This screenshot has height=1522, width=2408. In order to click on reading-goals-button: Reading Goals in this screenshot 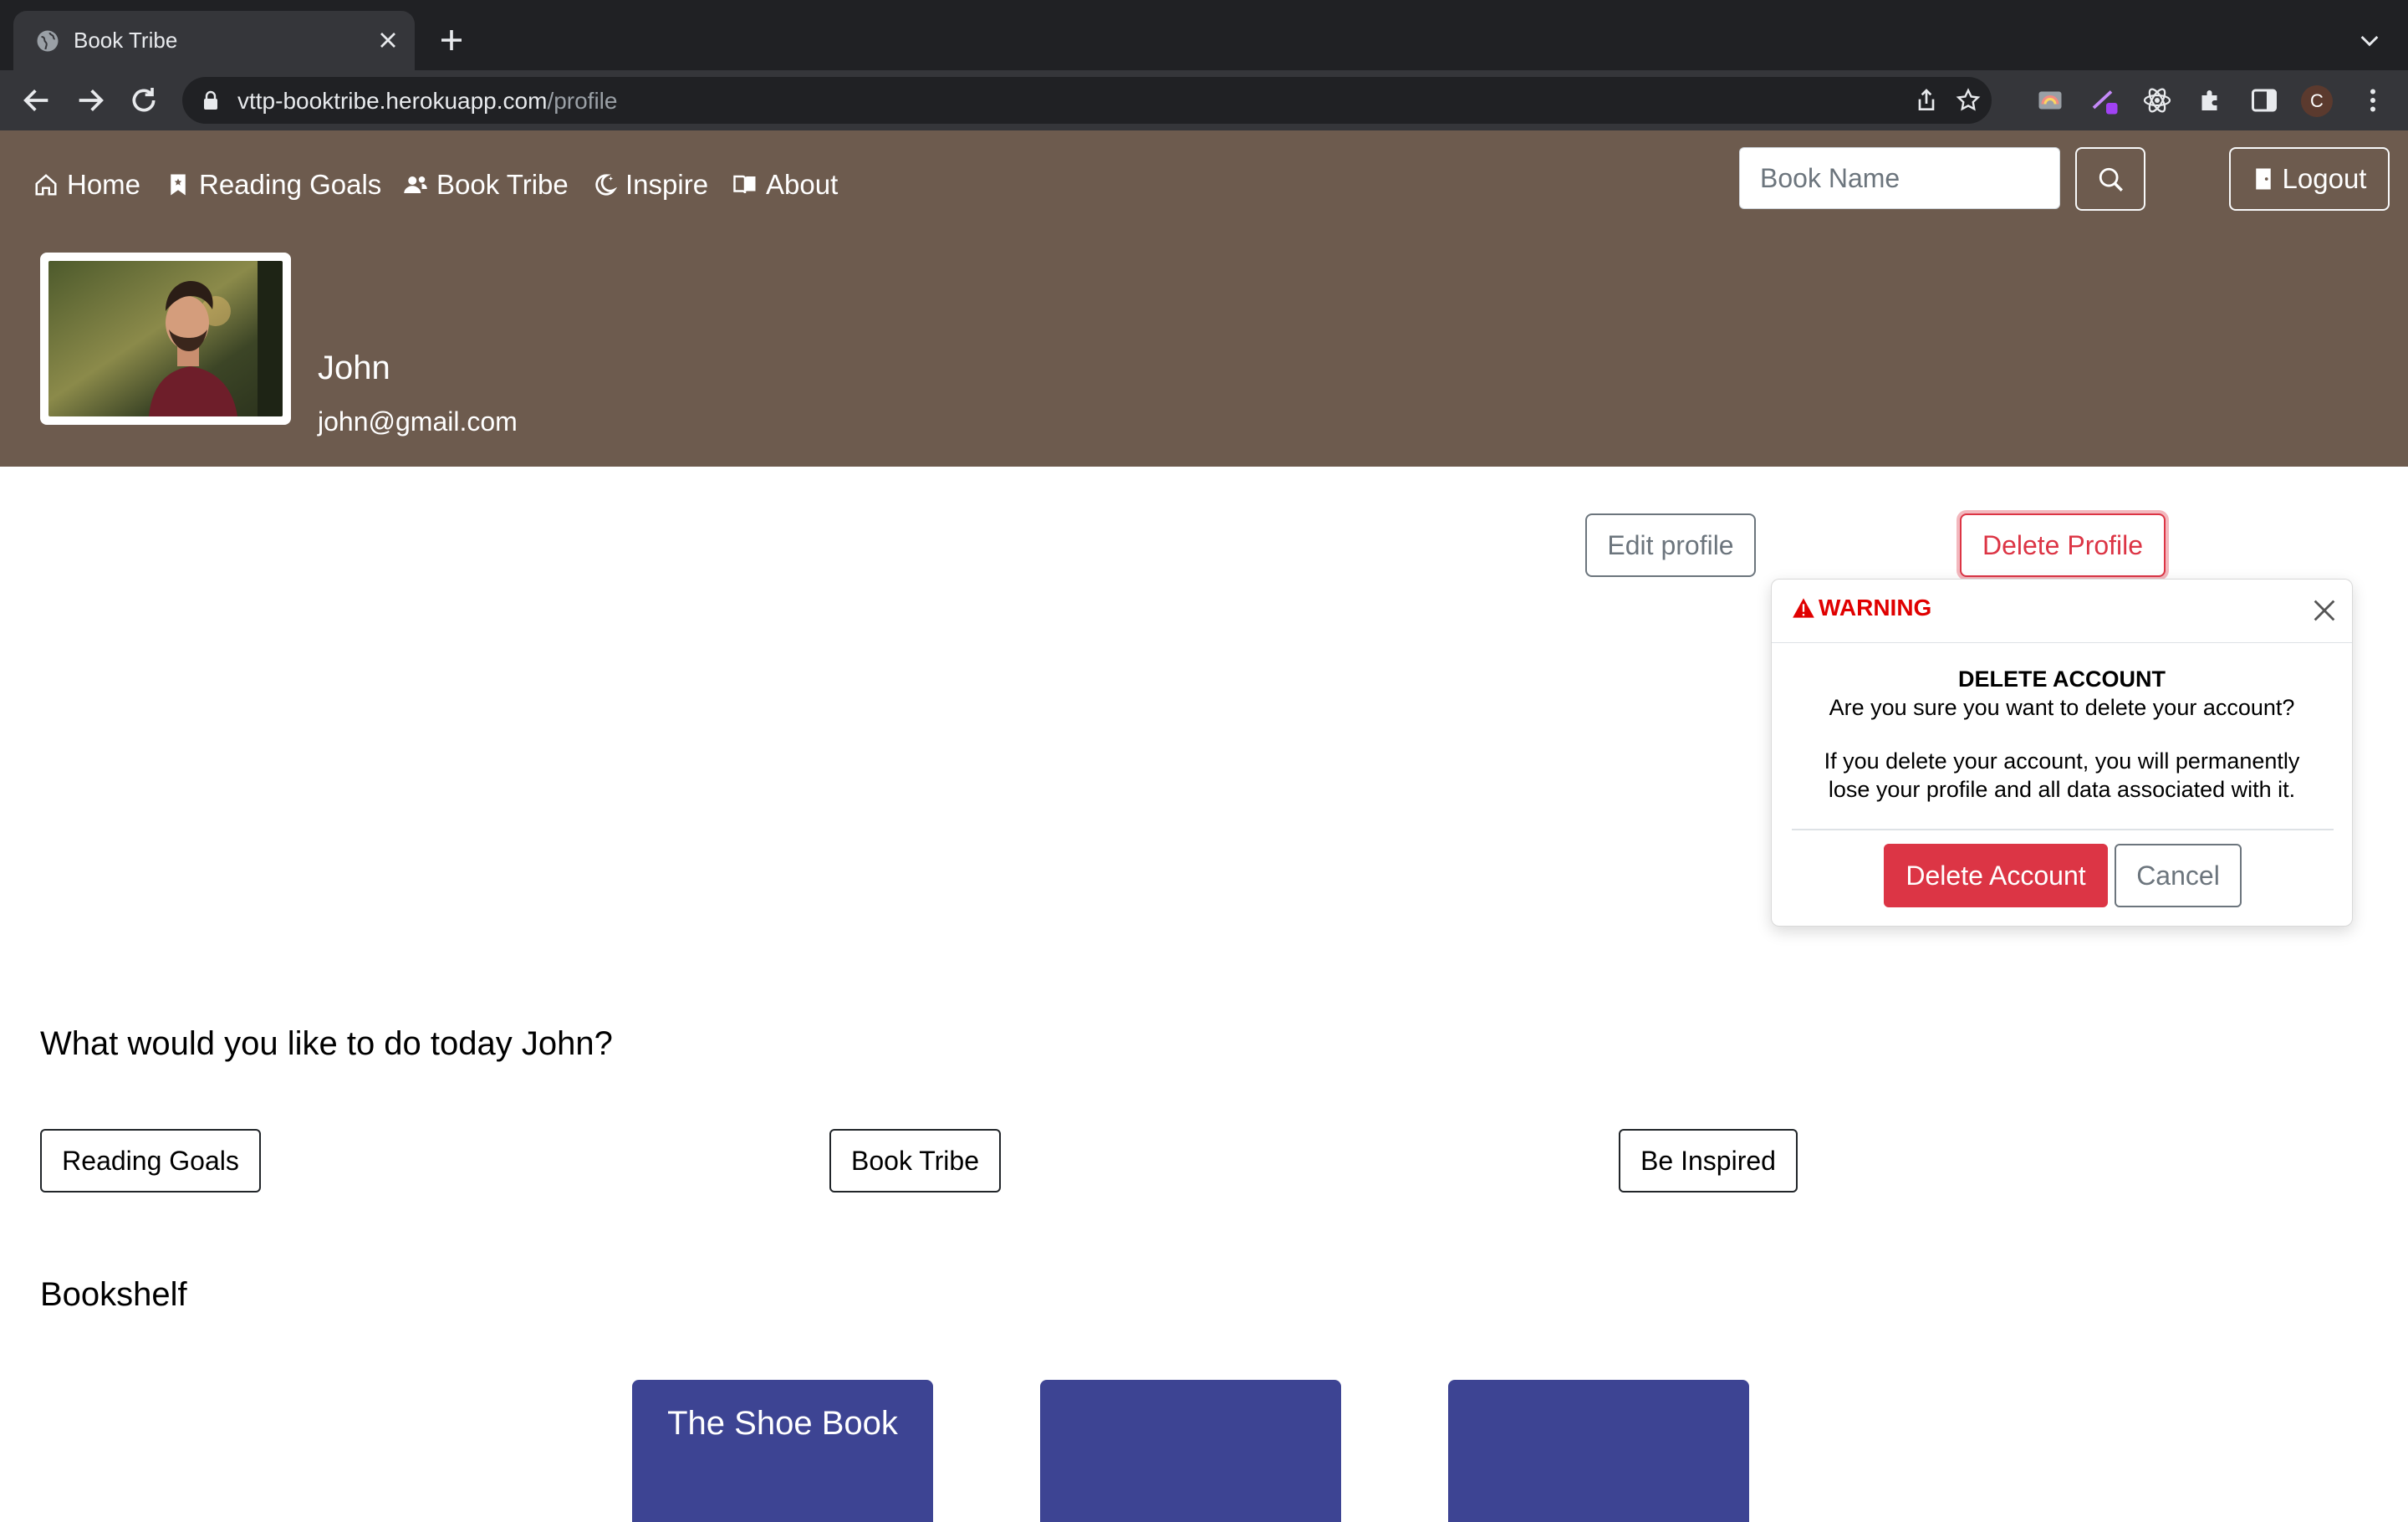, I will do `click(150, 1161)`.